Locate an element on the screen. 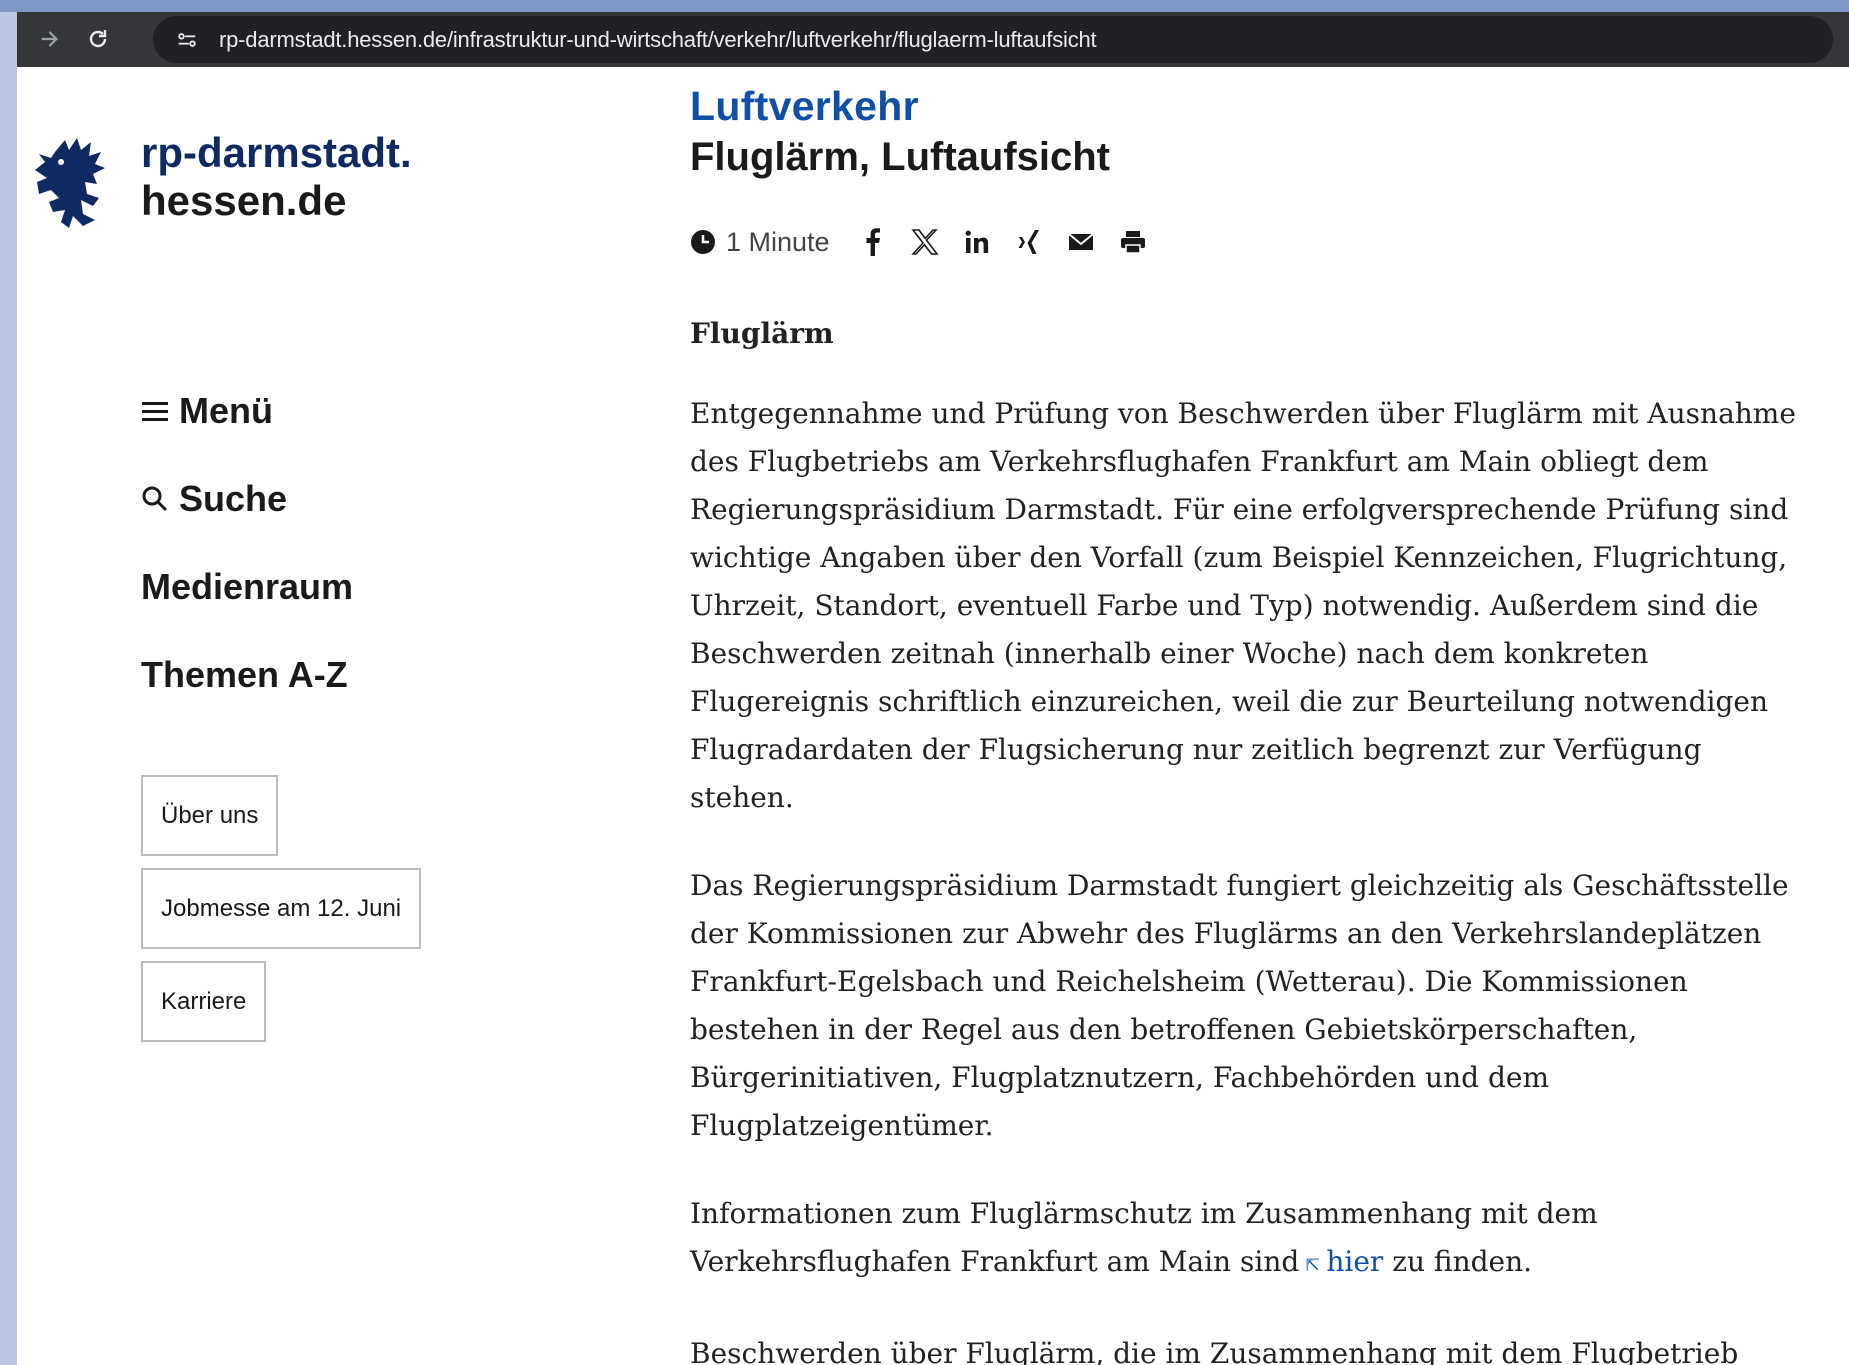 The height and width of the screenshot is (1365, 1849). share-x is located at coordinates (925, 242).